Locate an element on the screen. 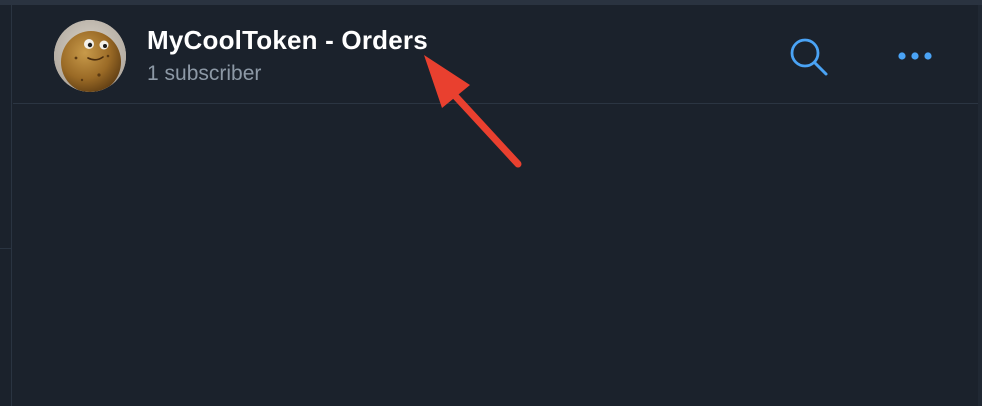  channel-title: MyCoolToken - Orders is located at coordinates (287, 40).